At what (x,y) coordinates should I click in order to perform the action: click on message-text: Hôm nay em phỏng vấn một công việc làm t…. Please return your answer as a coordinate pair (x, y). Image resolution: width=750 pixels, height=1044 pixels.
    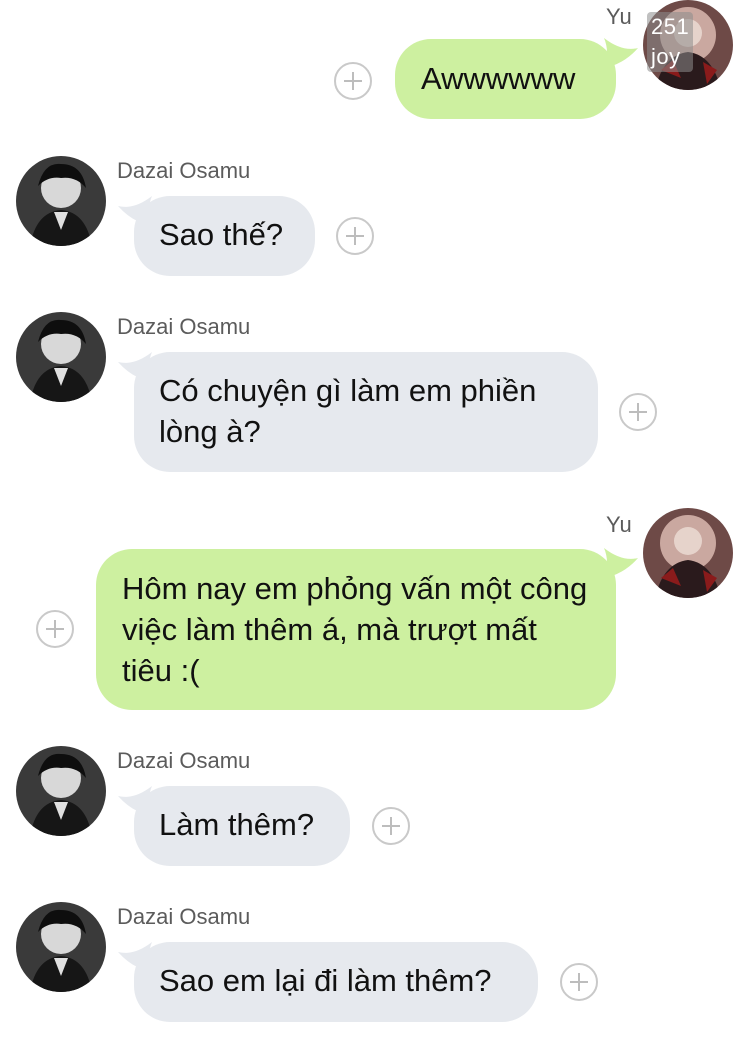
    Looking at the image, I should click on (355, 629).